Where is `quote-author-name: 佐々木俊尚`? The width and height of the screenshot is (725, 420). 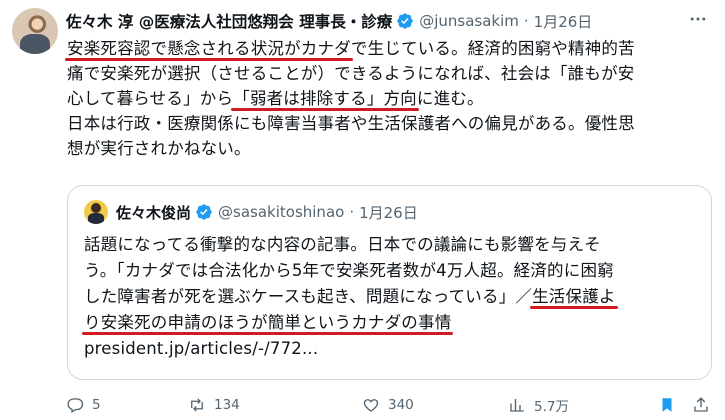
quote-author-name: 佐々木俊尚 is located at coordinates (153, 212).